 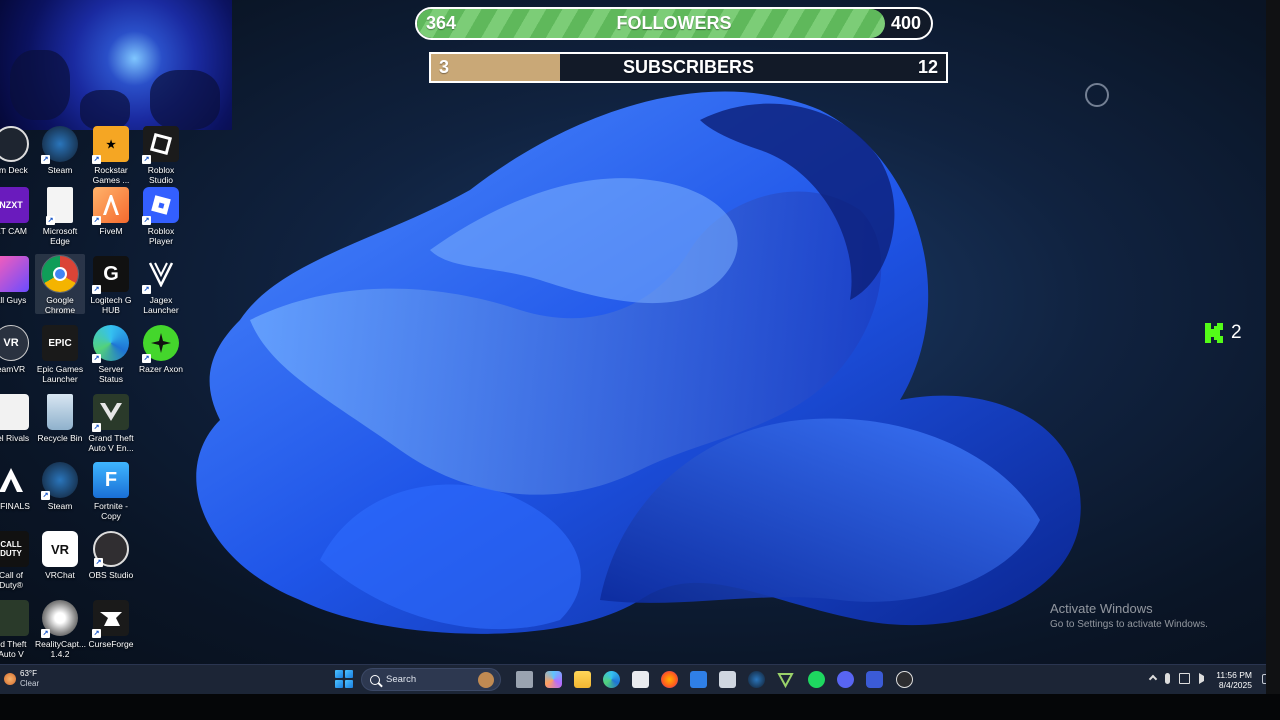 I want to click on roblox-studio-icon: ↗, so click(x=160, y=145).